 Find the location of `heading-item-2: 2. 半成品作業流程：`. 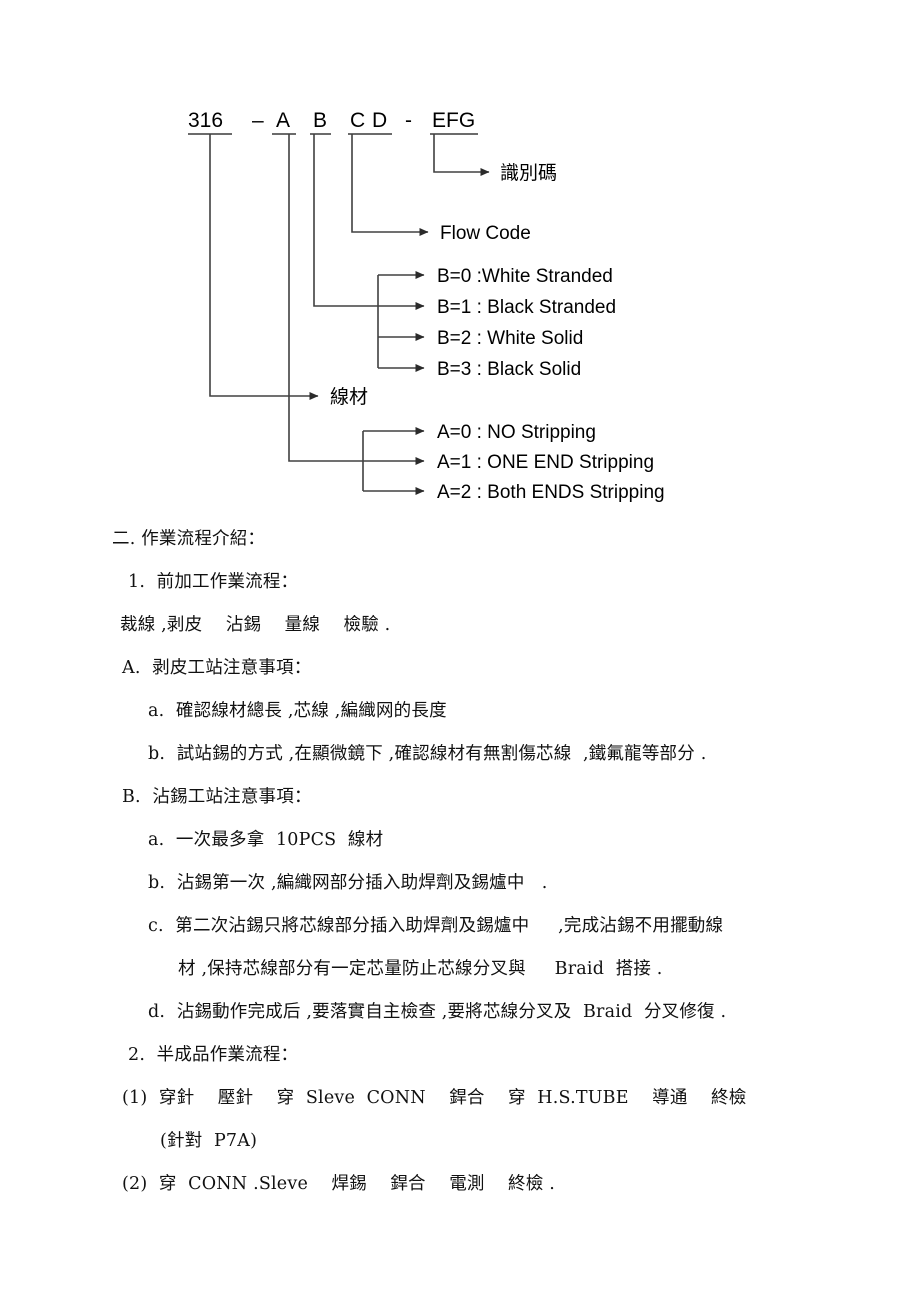

heading-item-2: 2. 半成品作業流程： is located at coordinates (213, 1055).